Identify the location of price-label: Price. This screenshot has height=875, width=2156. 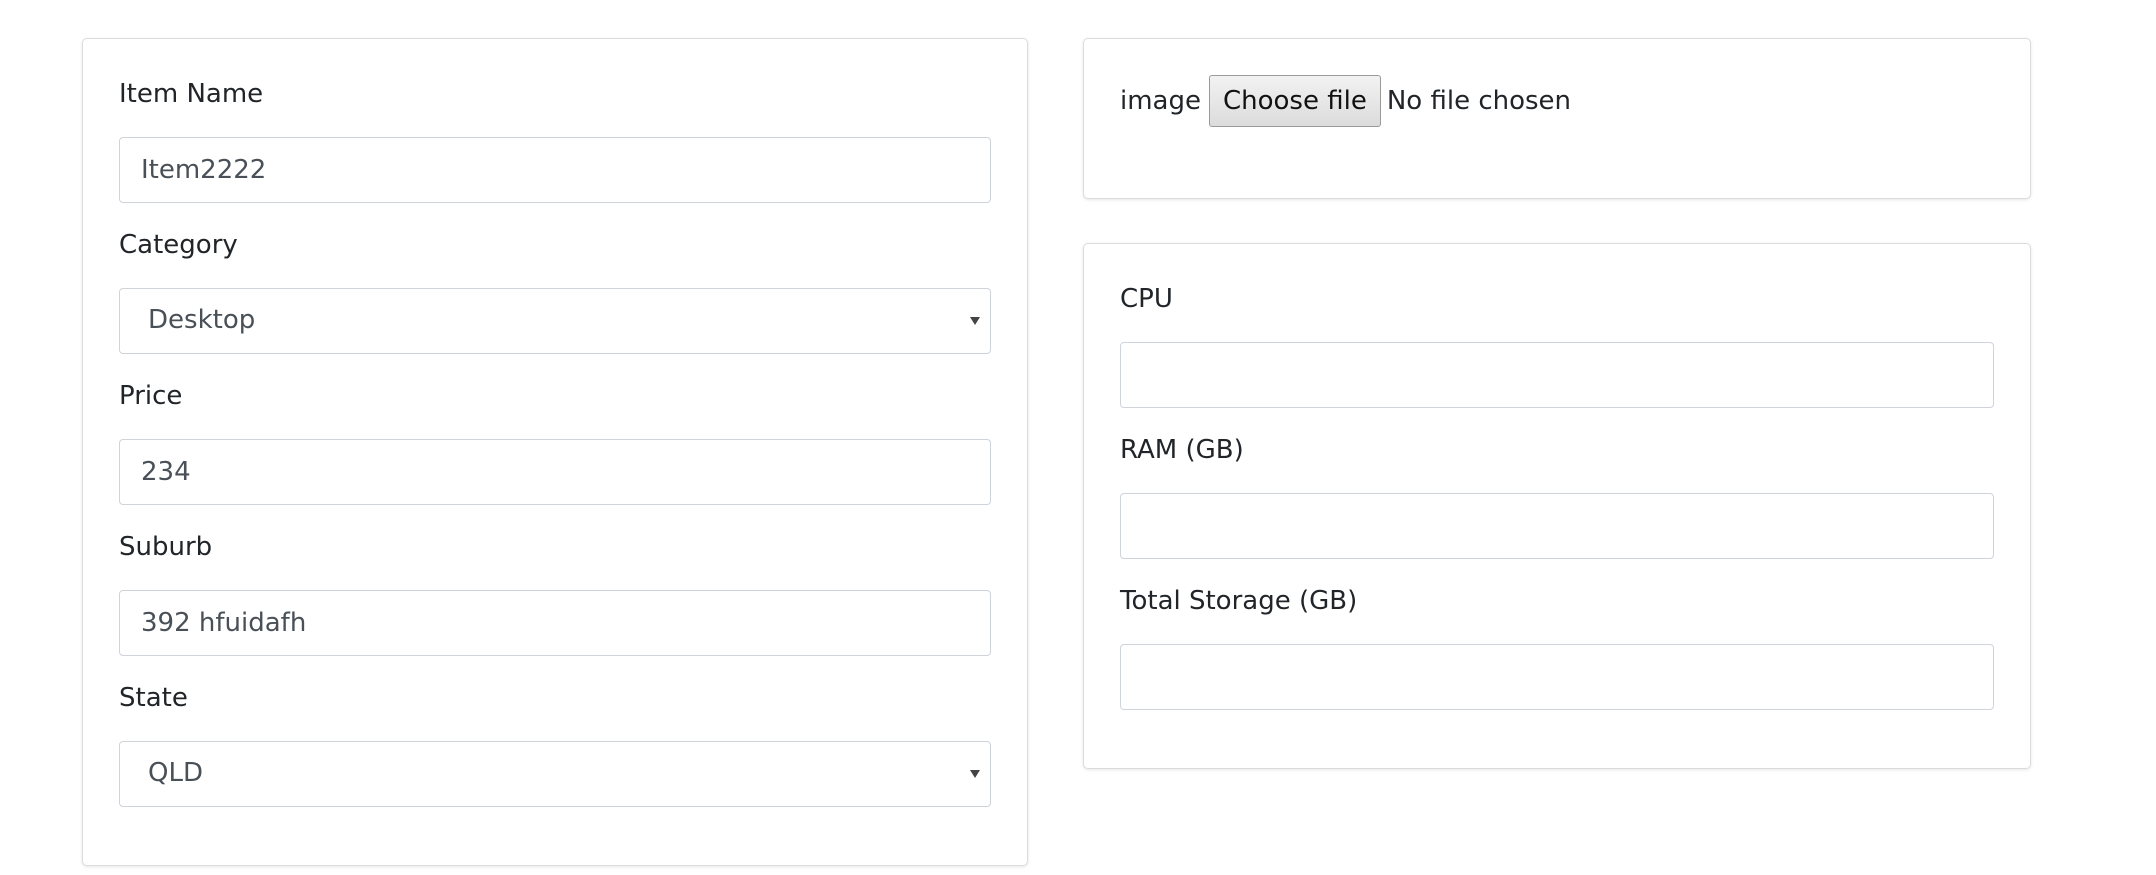
(151, 396).